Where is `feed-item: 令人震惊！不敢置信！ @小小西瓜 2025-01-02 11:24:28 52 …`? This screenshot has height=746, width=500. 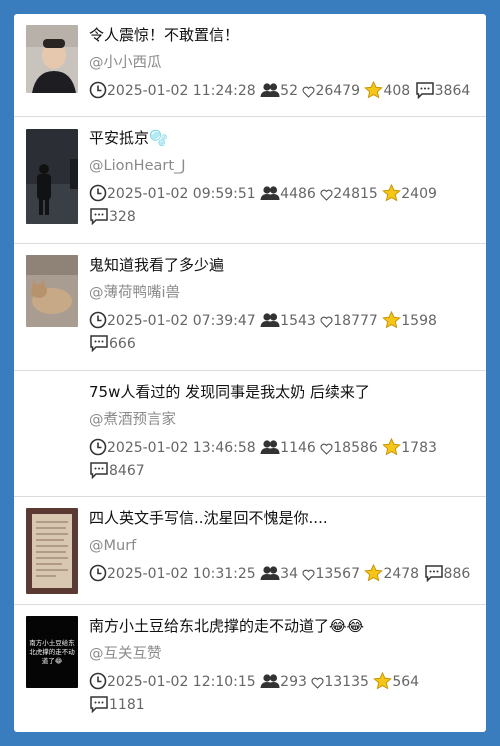
feed-item: 令人震惊！不敢置信！ @小小西瓜 2025-01-02 11:24:28 52 … is located at coordinates (250, 65).